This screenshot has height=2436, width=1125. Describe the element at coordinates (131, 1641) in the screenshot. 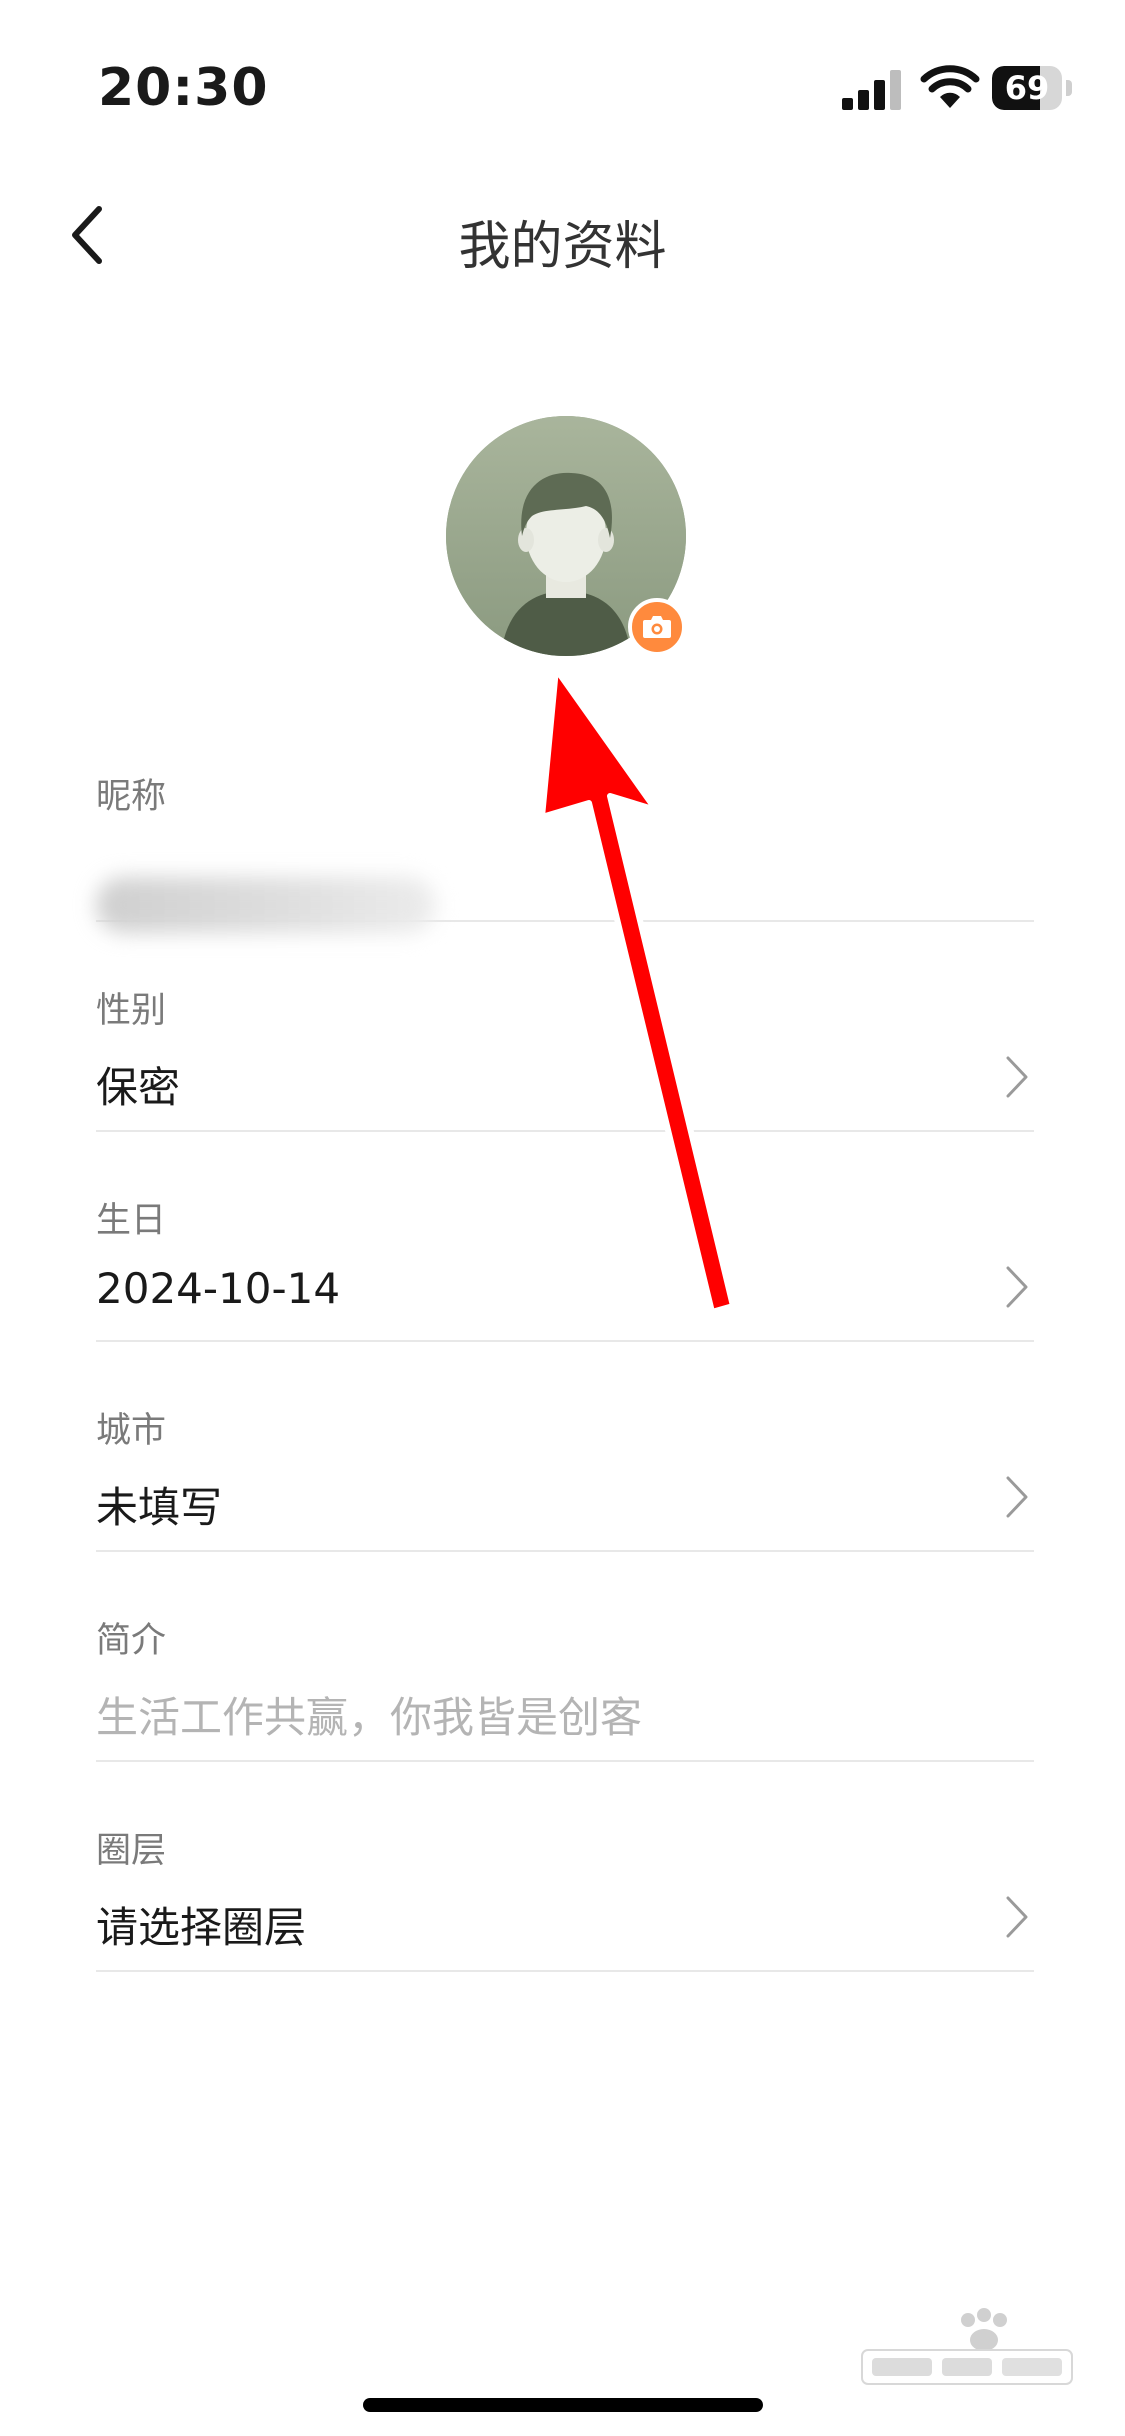

I see `bio-label: 简介` at that location.